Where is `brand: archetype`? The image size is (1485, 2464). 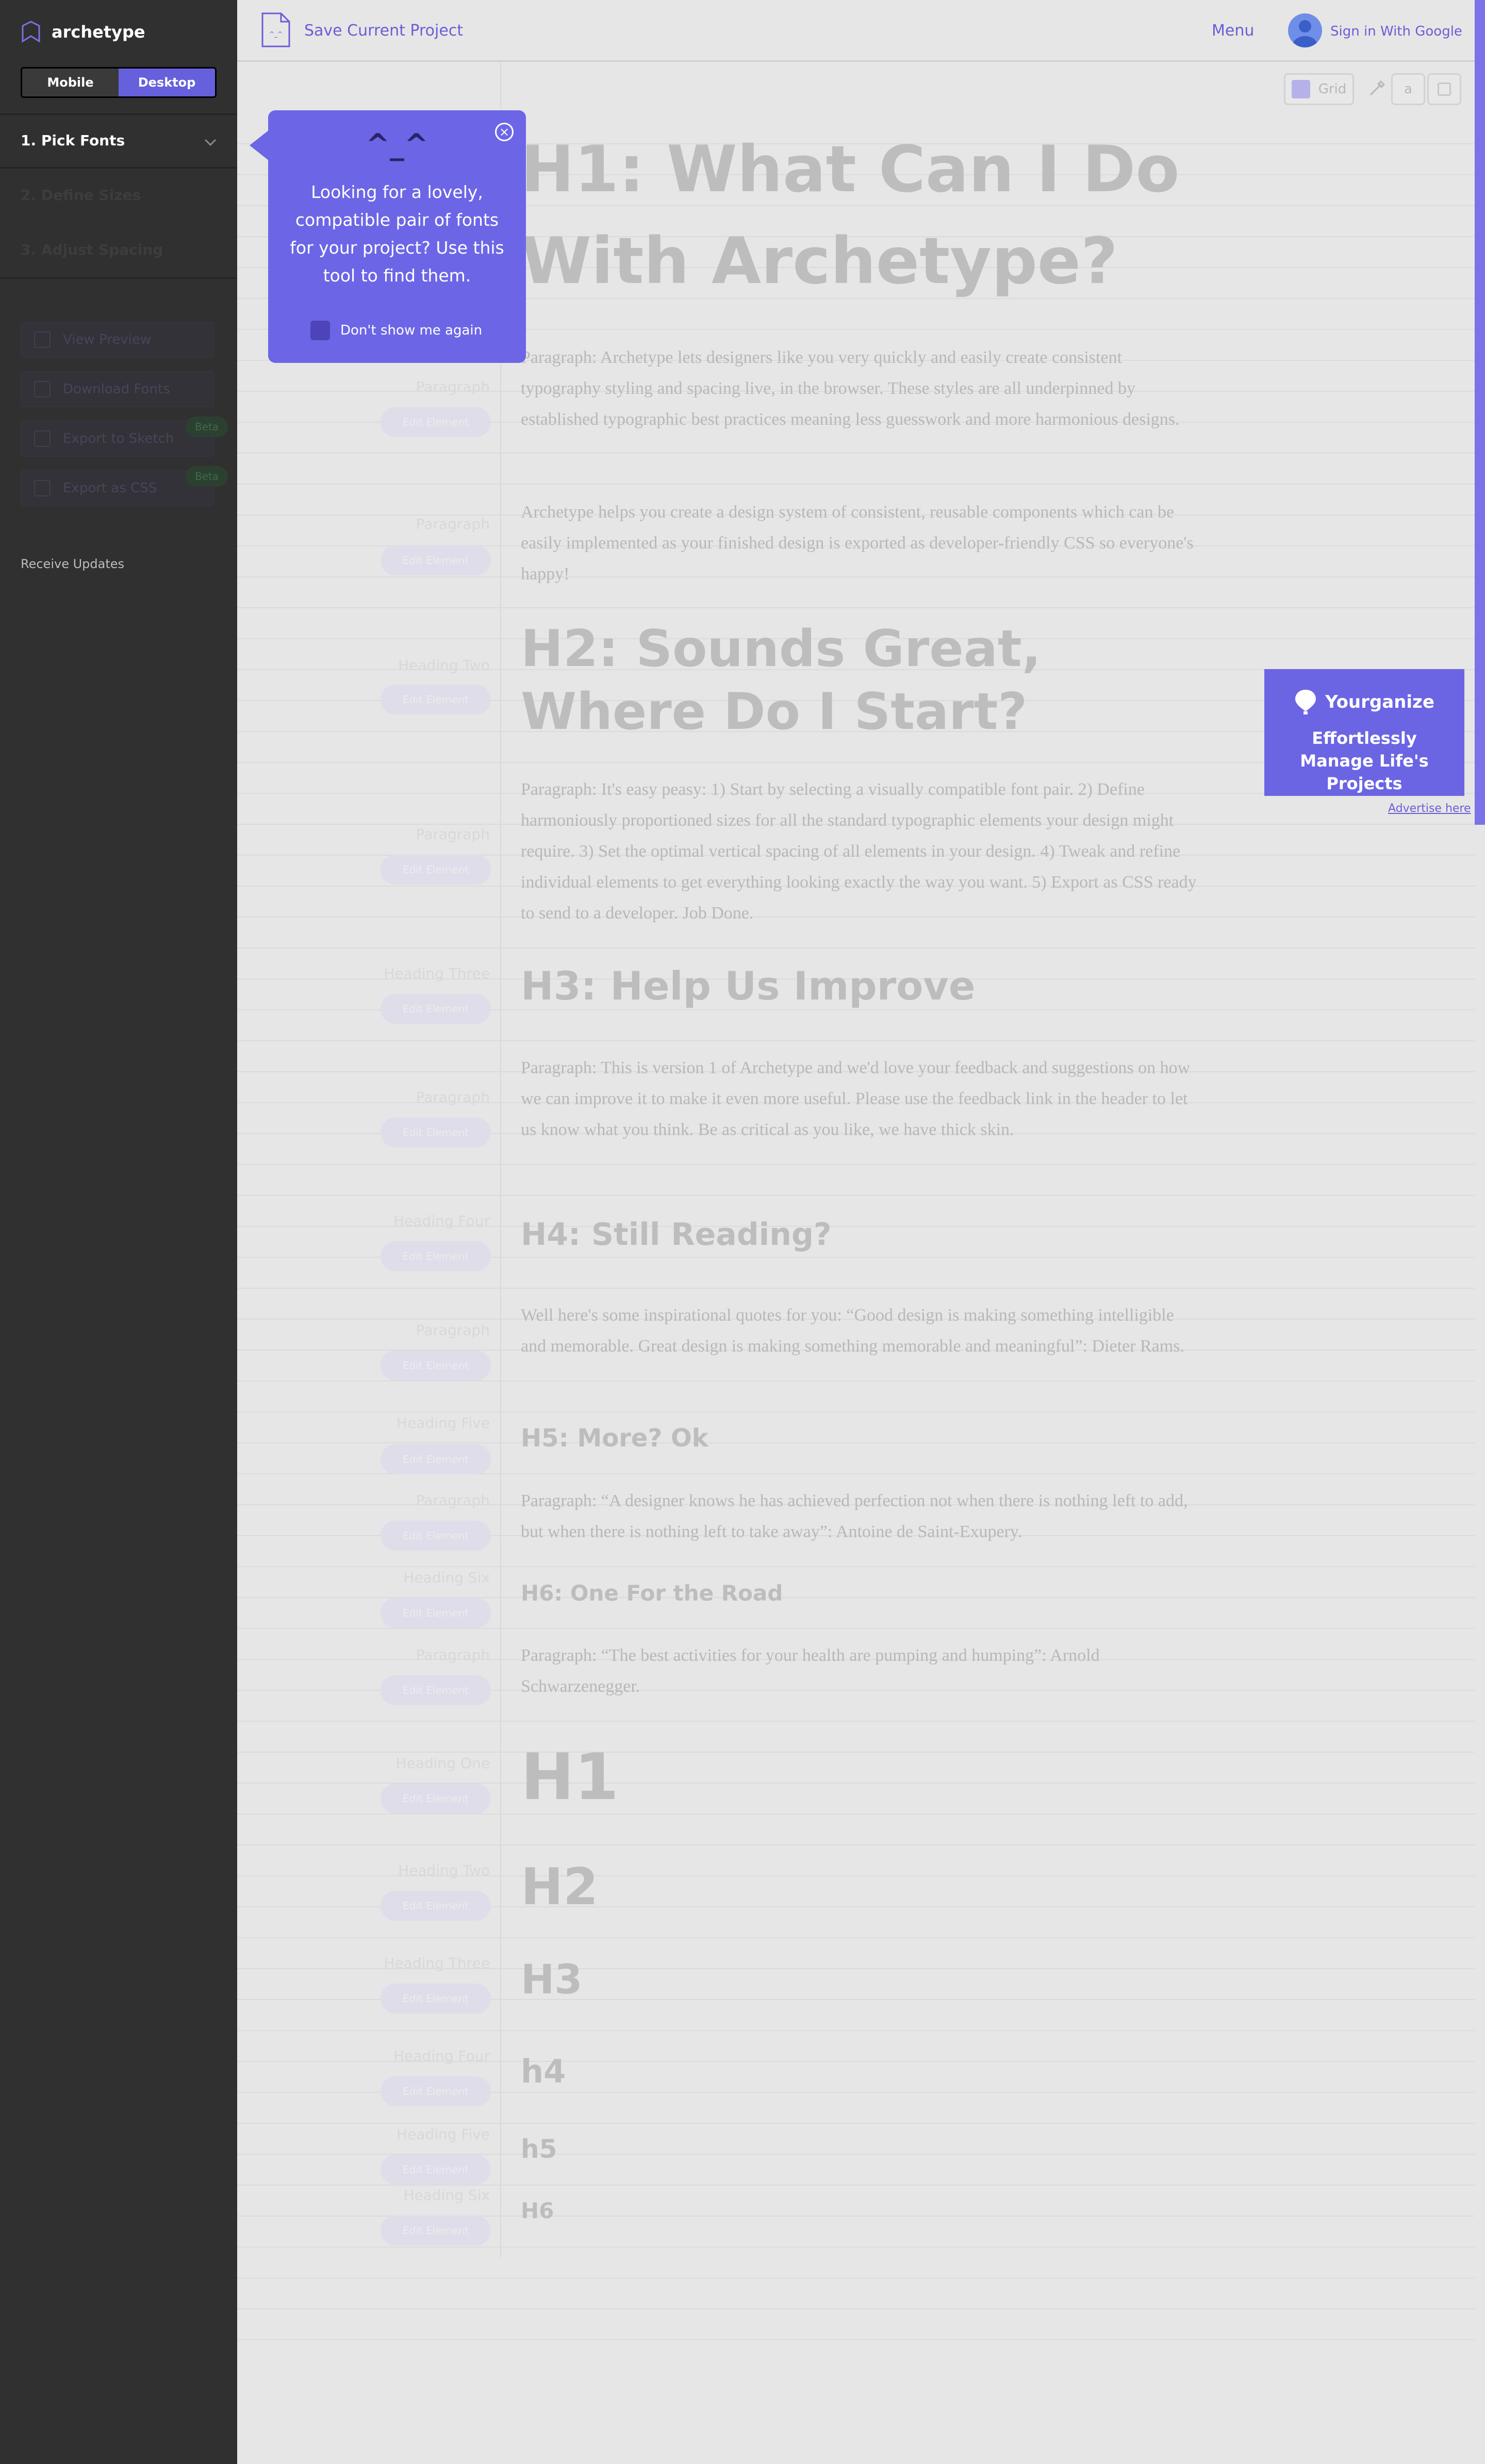 brand: archetype is located at coordinates (83, 32).